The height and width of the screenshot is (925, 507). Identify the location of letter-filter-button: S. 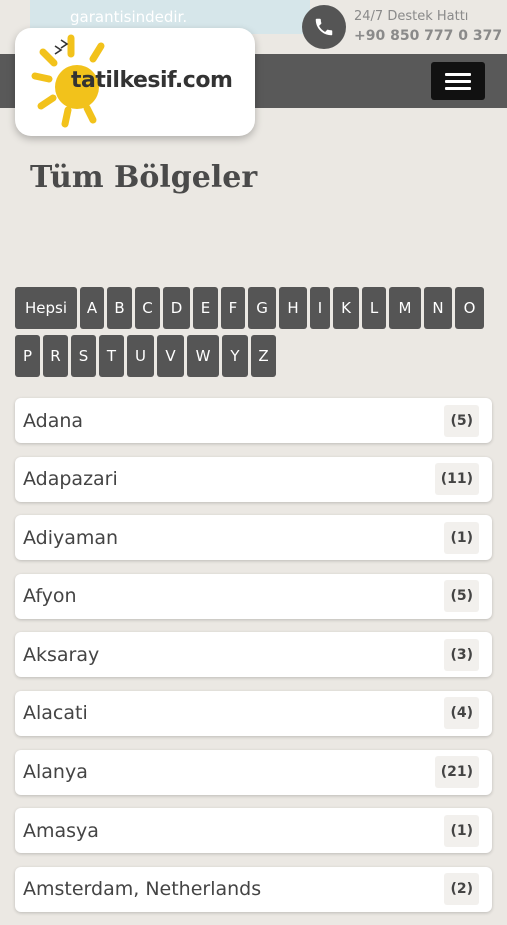
(83, 356).